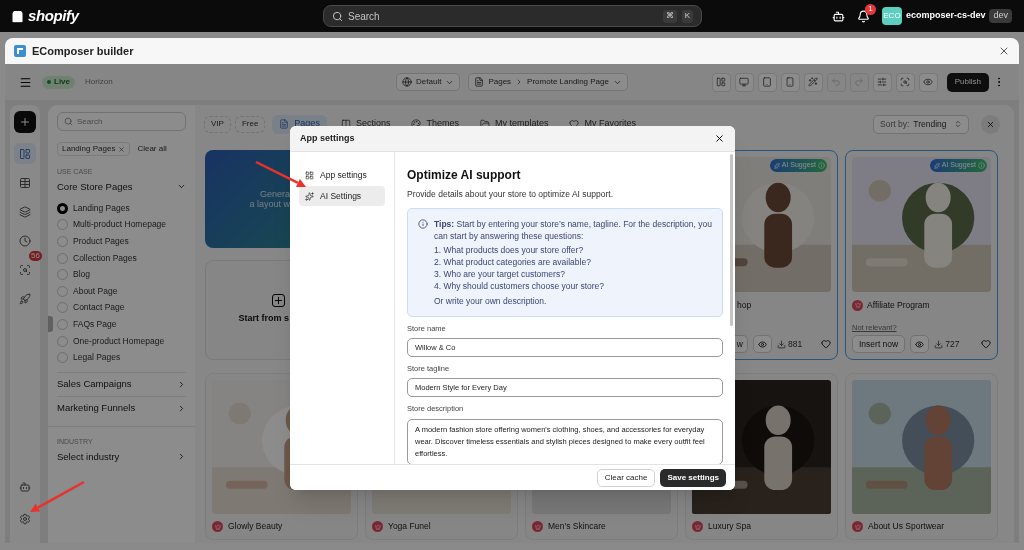 This screenshot has width=1024, height=550. What do you see at coordinates (958, 124) in the screenshot?
I see `sort-icon` at bounding box center [958, 124].